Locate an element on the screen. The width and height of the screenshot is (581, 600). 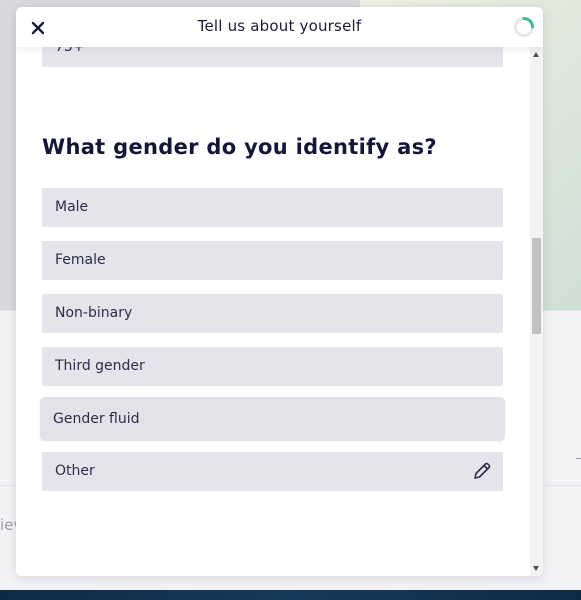
gender-option-third-gender: Third gender is located at coordinates (272, 366).